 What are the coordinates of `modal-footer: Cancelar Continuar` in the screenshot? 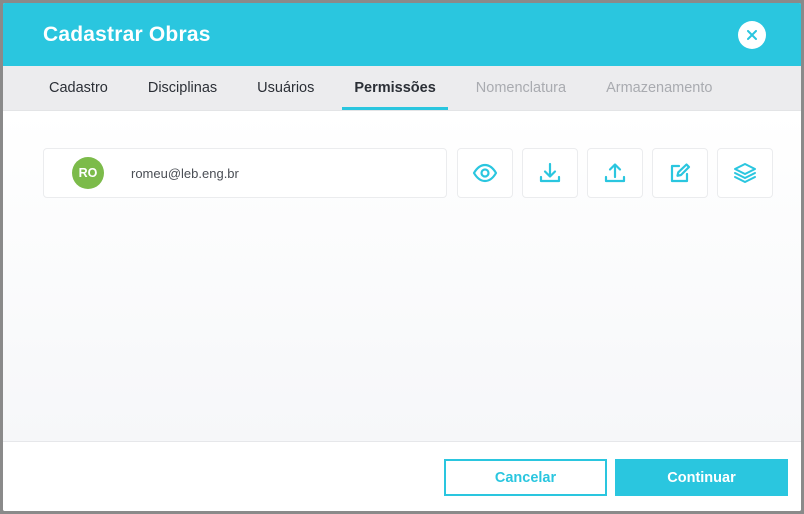 It's located at (402, 476).